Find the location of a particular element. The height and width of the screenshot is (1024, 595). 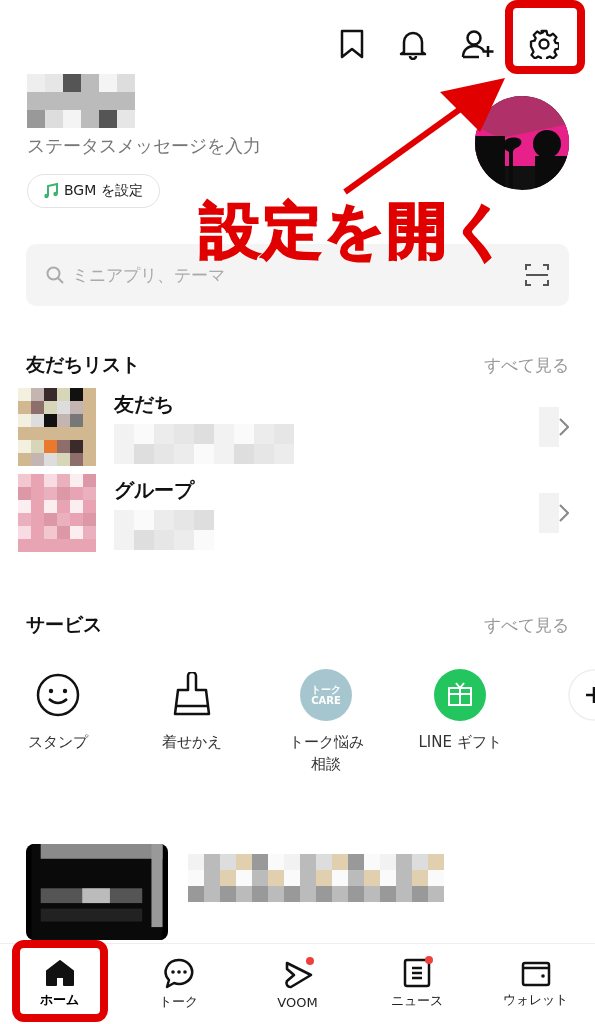

nav-tab: トーク is located at coordinates (178, 984).